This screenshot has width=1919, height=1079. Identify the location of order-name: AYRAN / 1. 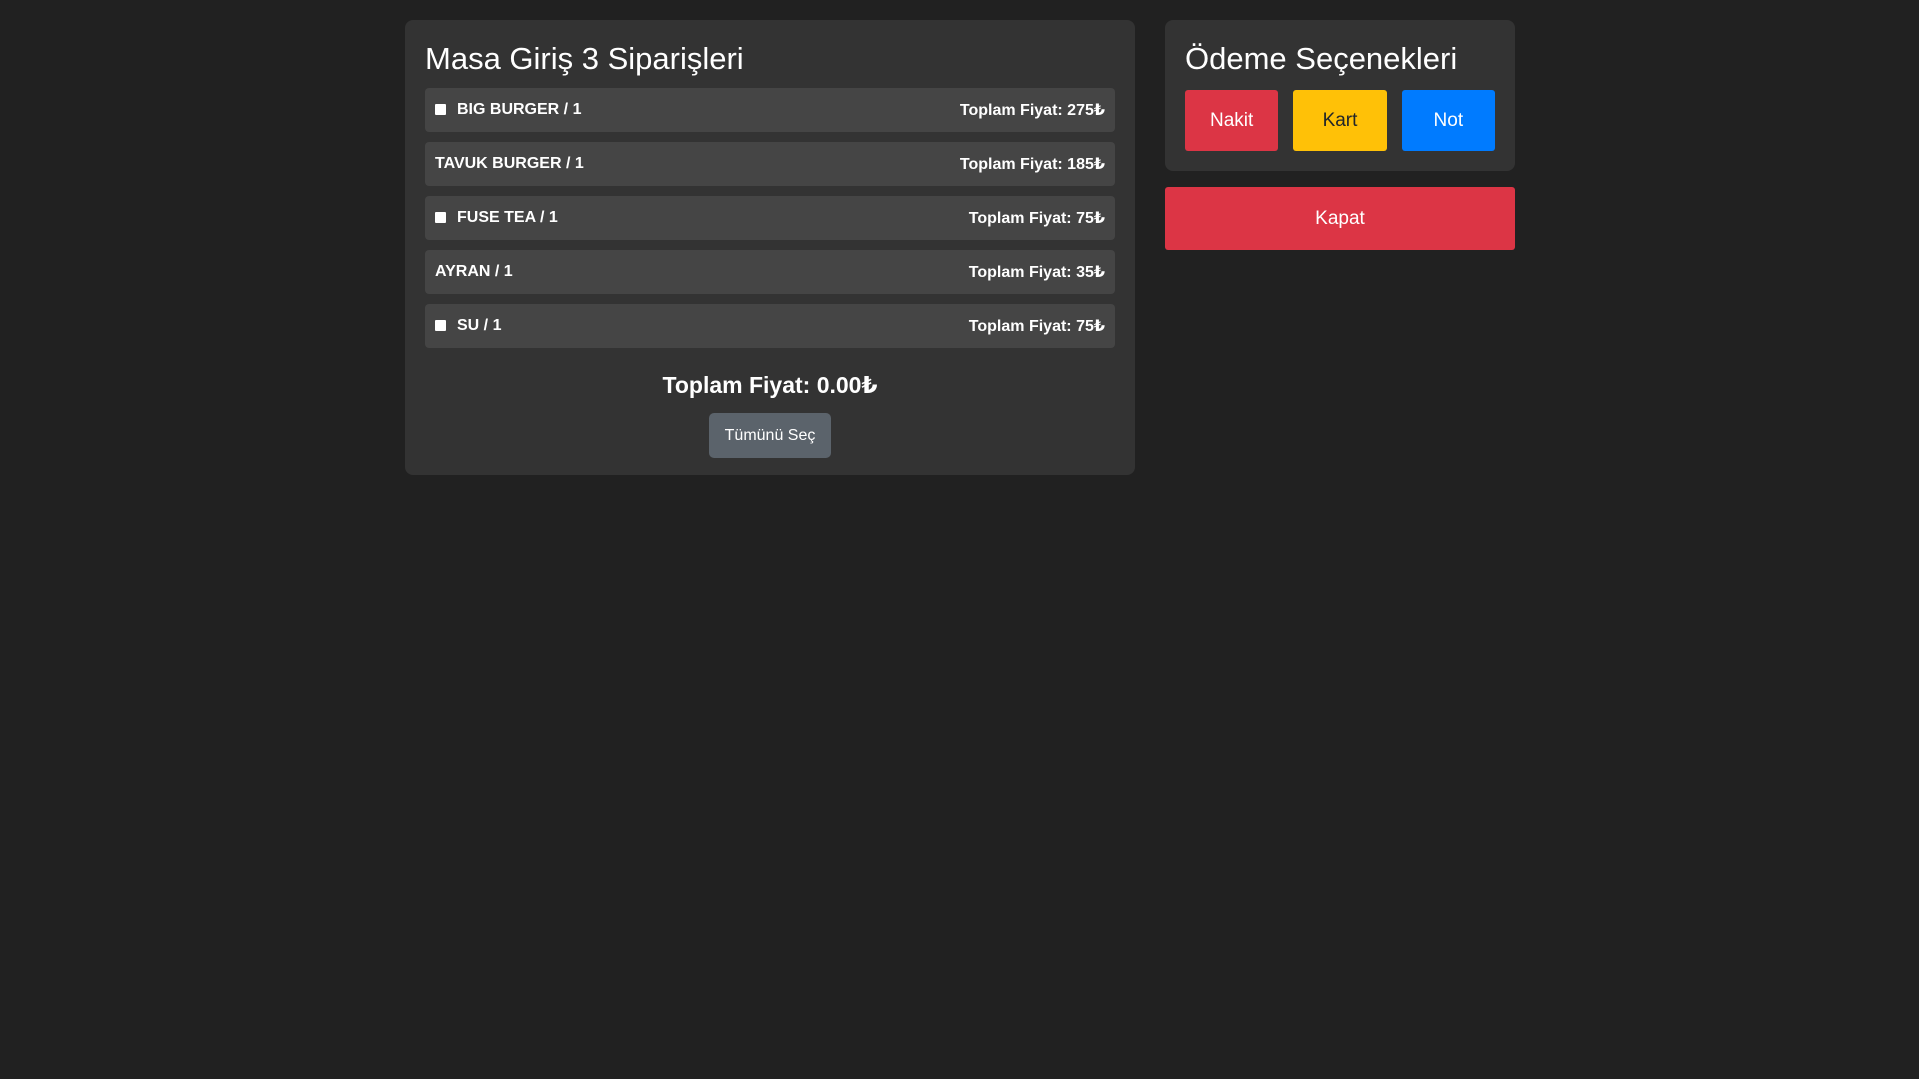
(474, 271).